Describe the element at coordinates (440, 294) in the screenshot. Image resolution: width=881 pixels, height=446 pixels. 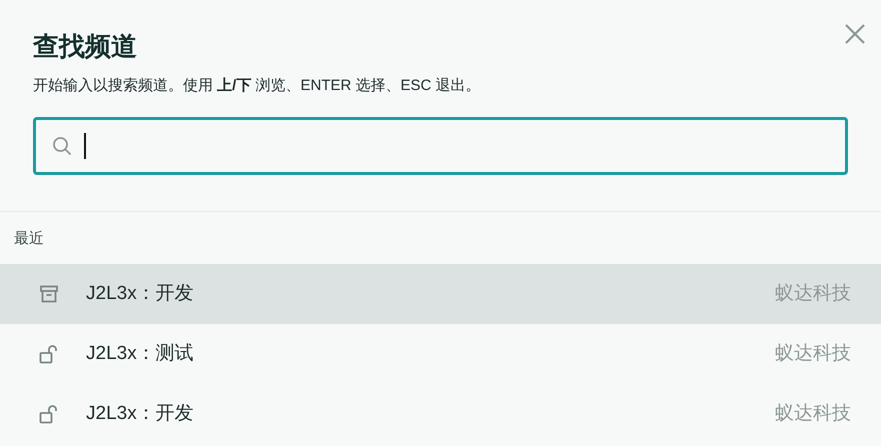
I see `channel-row: J2L3x：开发 蚁达科技` at that location.